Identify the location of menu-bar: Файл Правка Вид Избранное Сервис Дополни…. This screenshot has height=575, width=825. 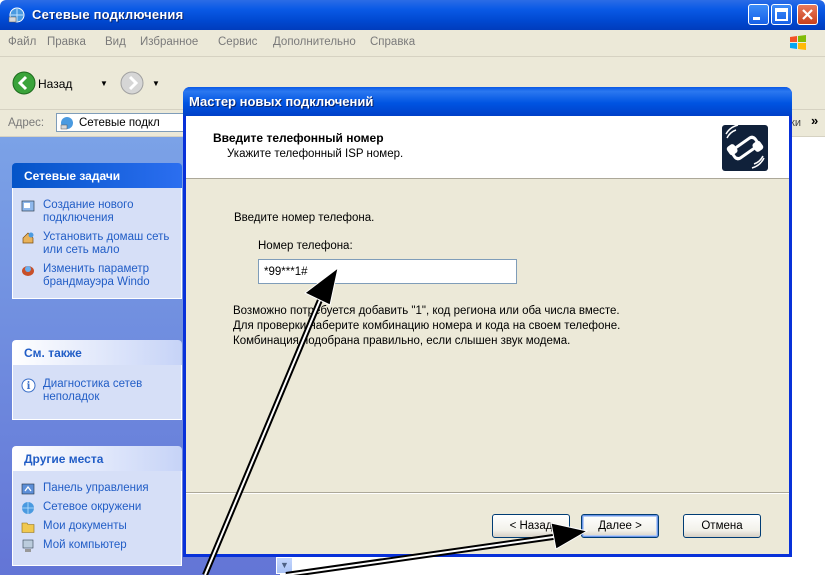
(412, 43).